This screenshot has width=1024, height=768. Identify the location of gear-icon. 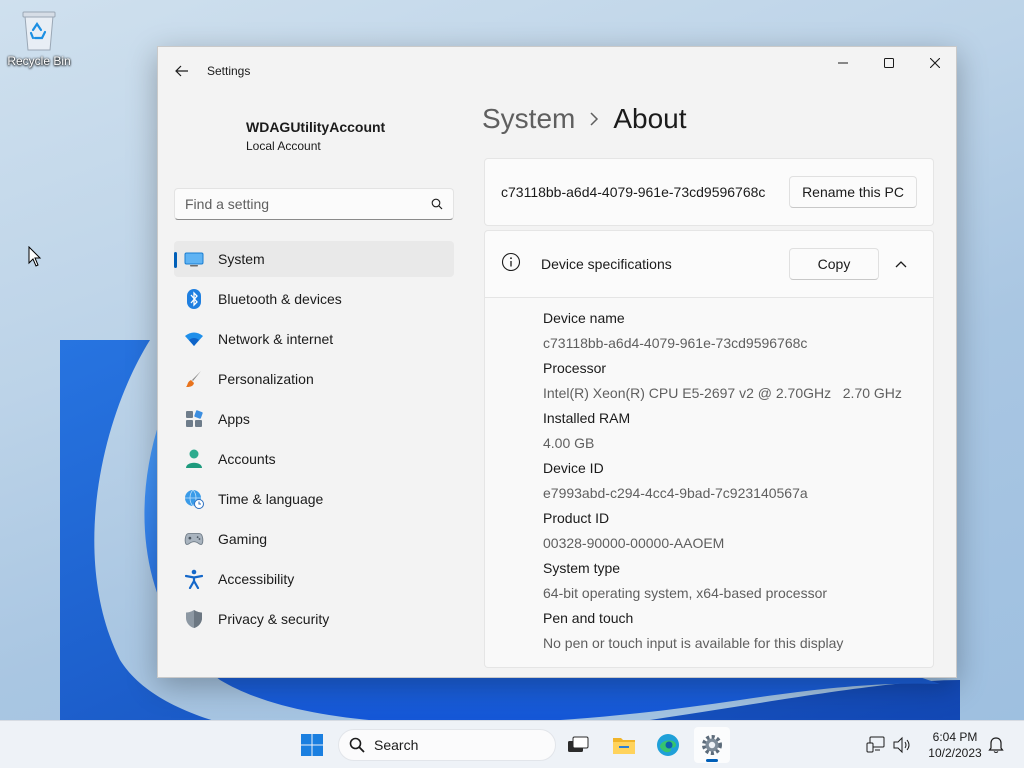
(712, 745).